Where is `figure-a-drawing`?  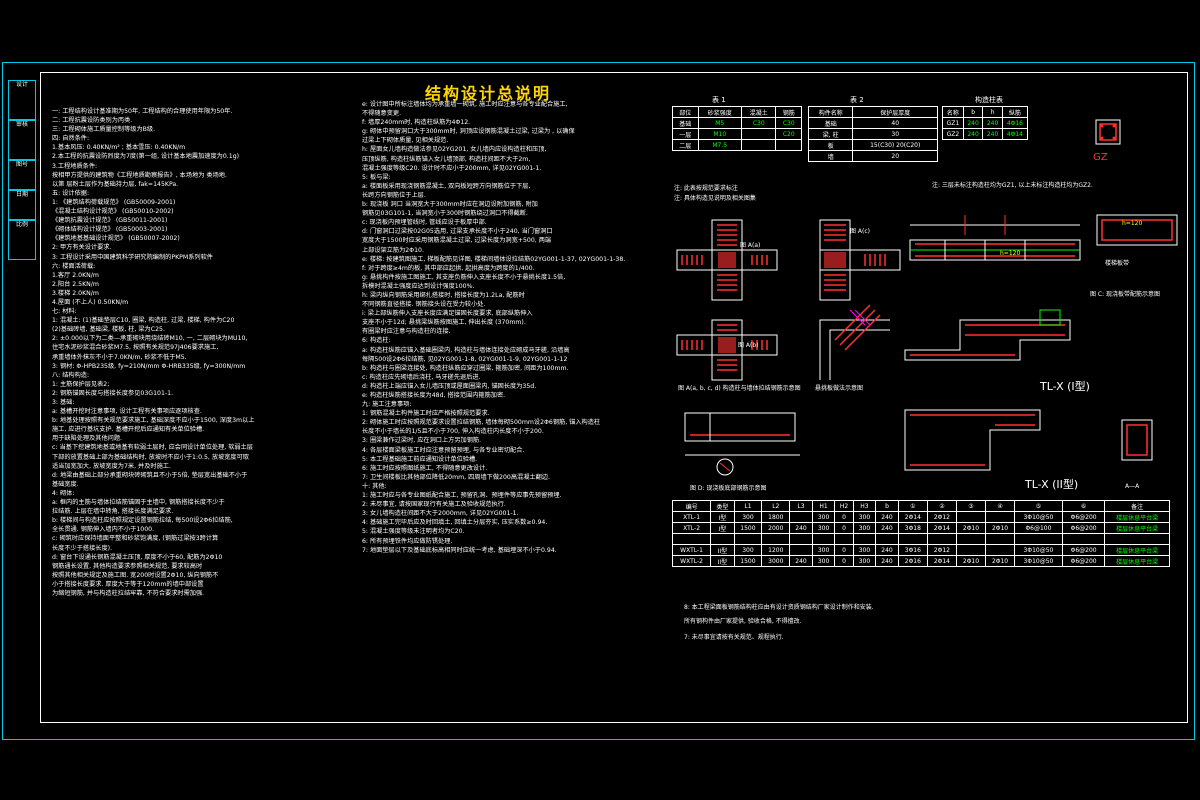 figure-a-drawing is located at coordinates (727, 300).